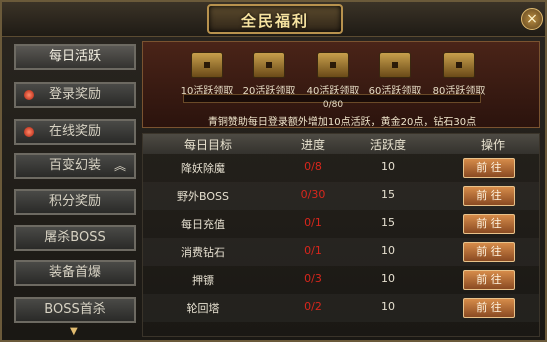  I want to click on sidebar-item-slay-boss: 屠杀BOSS, so click(75, 238).